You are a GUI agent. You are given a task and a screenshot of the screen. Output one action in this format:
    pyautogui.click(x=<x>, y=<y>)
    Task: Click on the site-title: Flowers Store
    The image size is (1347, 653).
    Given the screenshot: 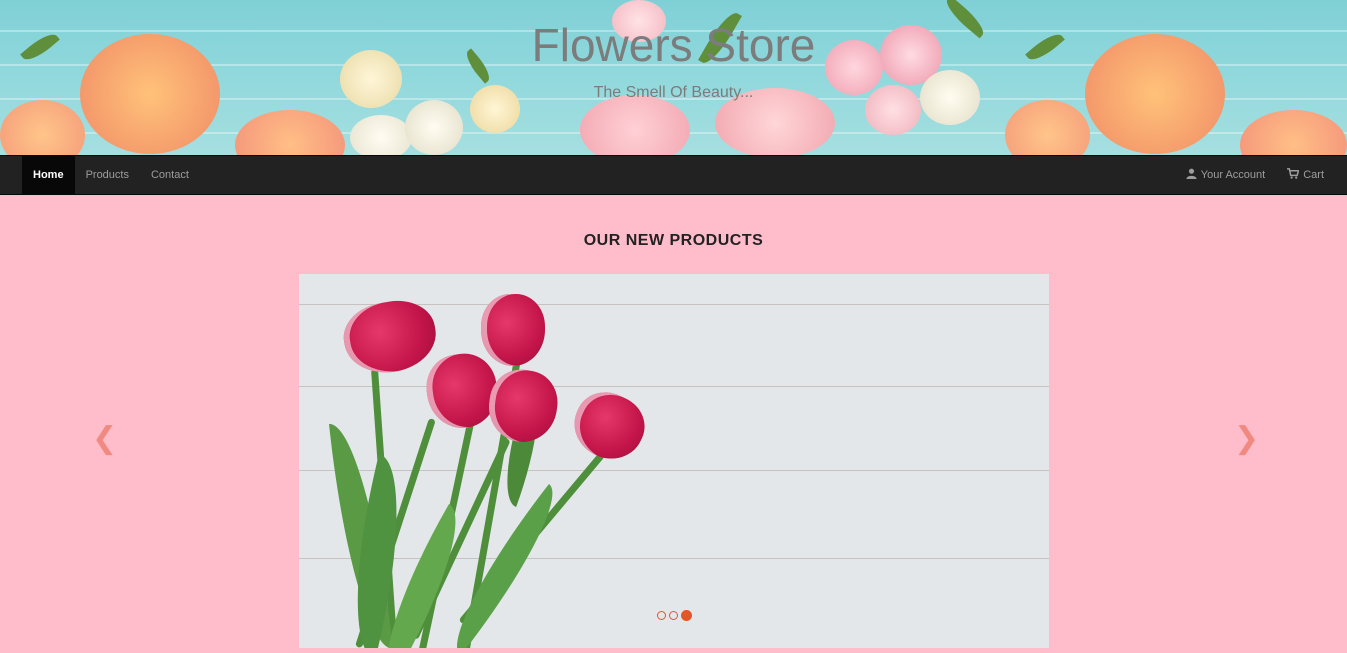 What is the action you would take?
    pyautogui.click(x=673, y=45)
    